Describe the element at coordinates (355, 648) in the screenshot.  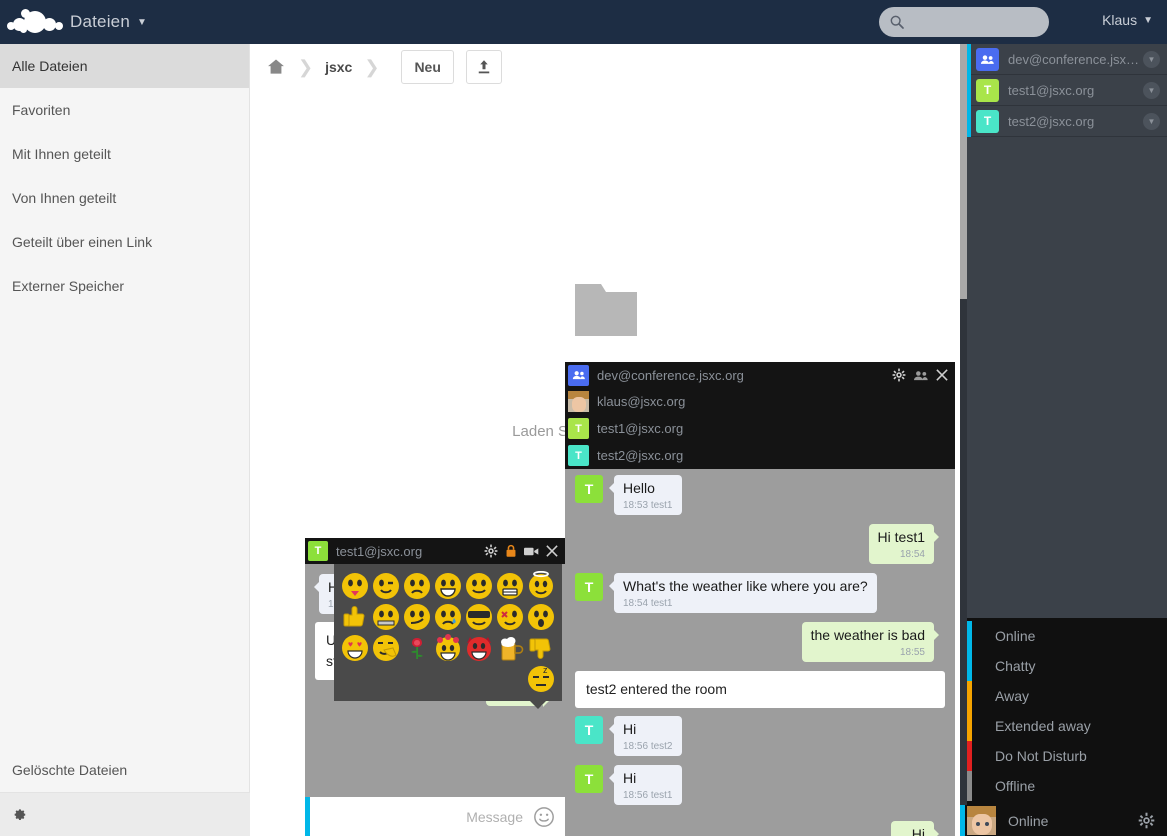
I see `emoji-heart-eyes-icon` at that location.